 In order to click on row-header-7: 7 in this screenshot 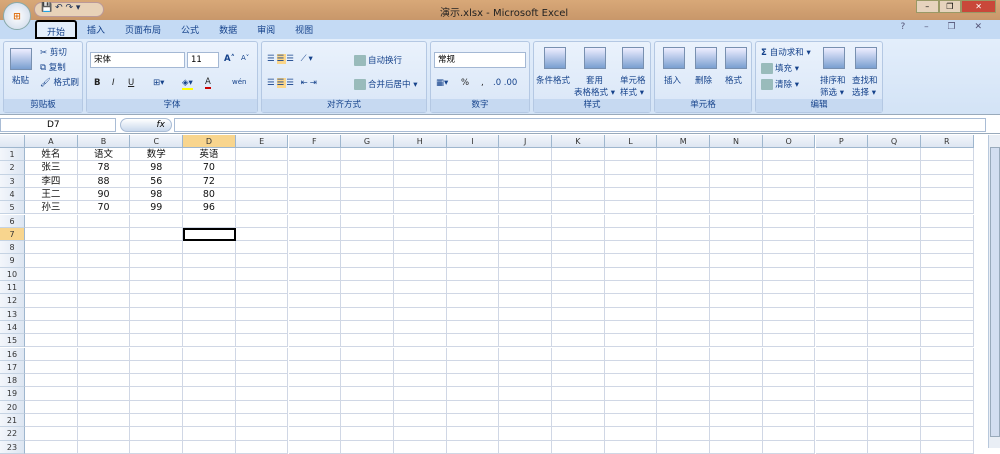, I will do `click(12, 234)`.